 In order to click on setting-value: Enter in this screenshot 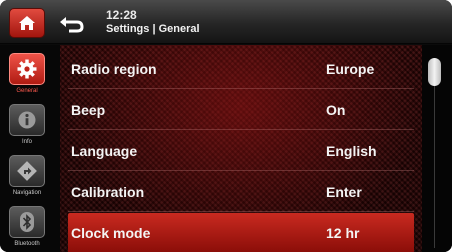, I will do `click(344, 192)`.